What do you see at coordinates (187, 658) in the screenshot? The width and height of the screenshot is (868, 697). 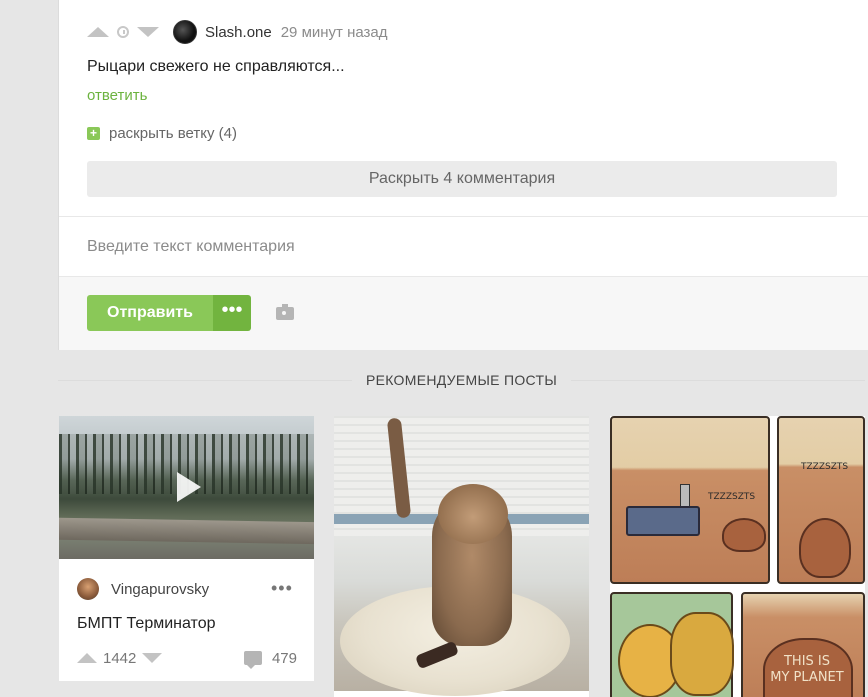 I see `post-stats: 1442 479` at bounding box center [187, 658].